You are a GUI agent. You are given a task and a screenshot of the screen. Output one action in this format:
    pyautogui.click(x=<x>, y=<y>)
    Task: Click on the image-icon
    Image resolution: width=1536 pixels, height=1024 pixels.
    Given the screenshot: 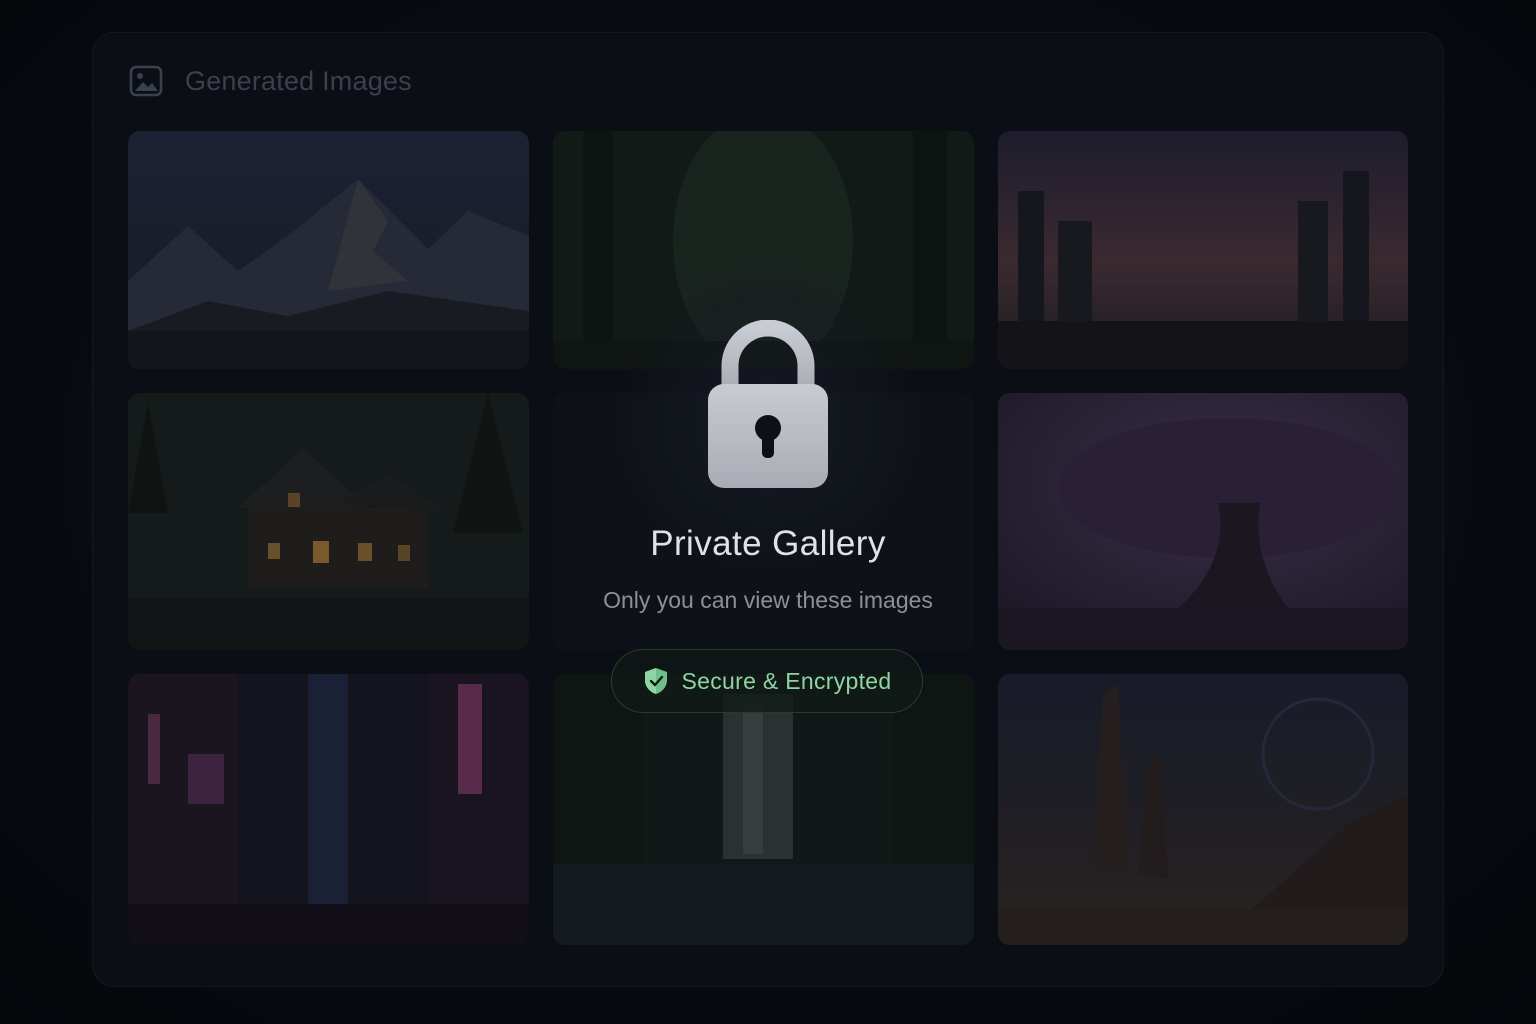 What is the action you would take?
    pyautogui.click(x=146, y=81)
    